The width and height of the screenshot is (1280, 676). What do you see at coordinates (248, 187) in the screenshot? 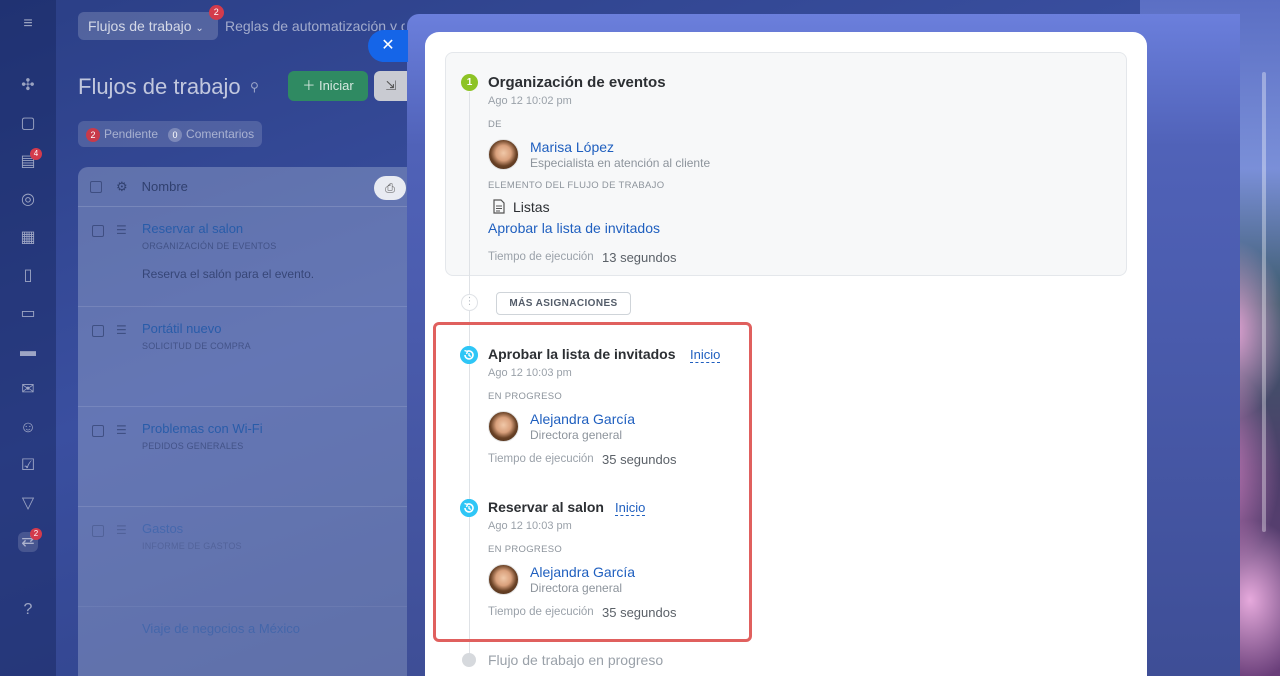
I see `list-header: ⚙ Nombre` at bounding box center [248, 187].